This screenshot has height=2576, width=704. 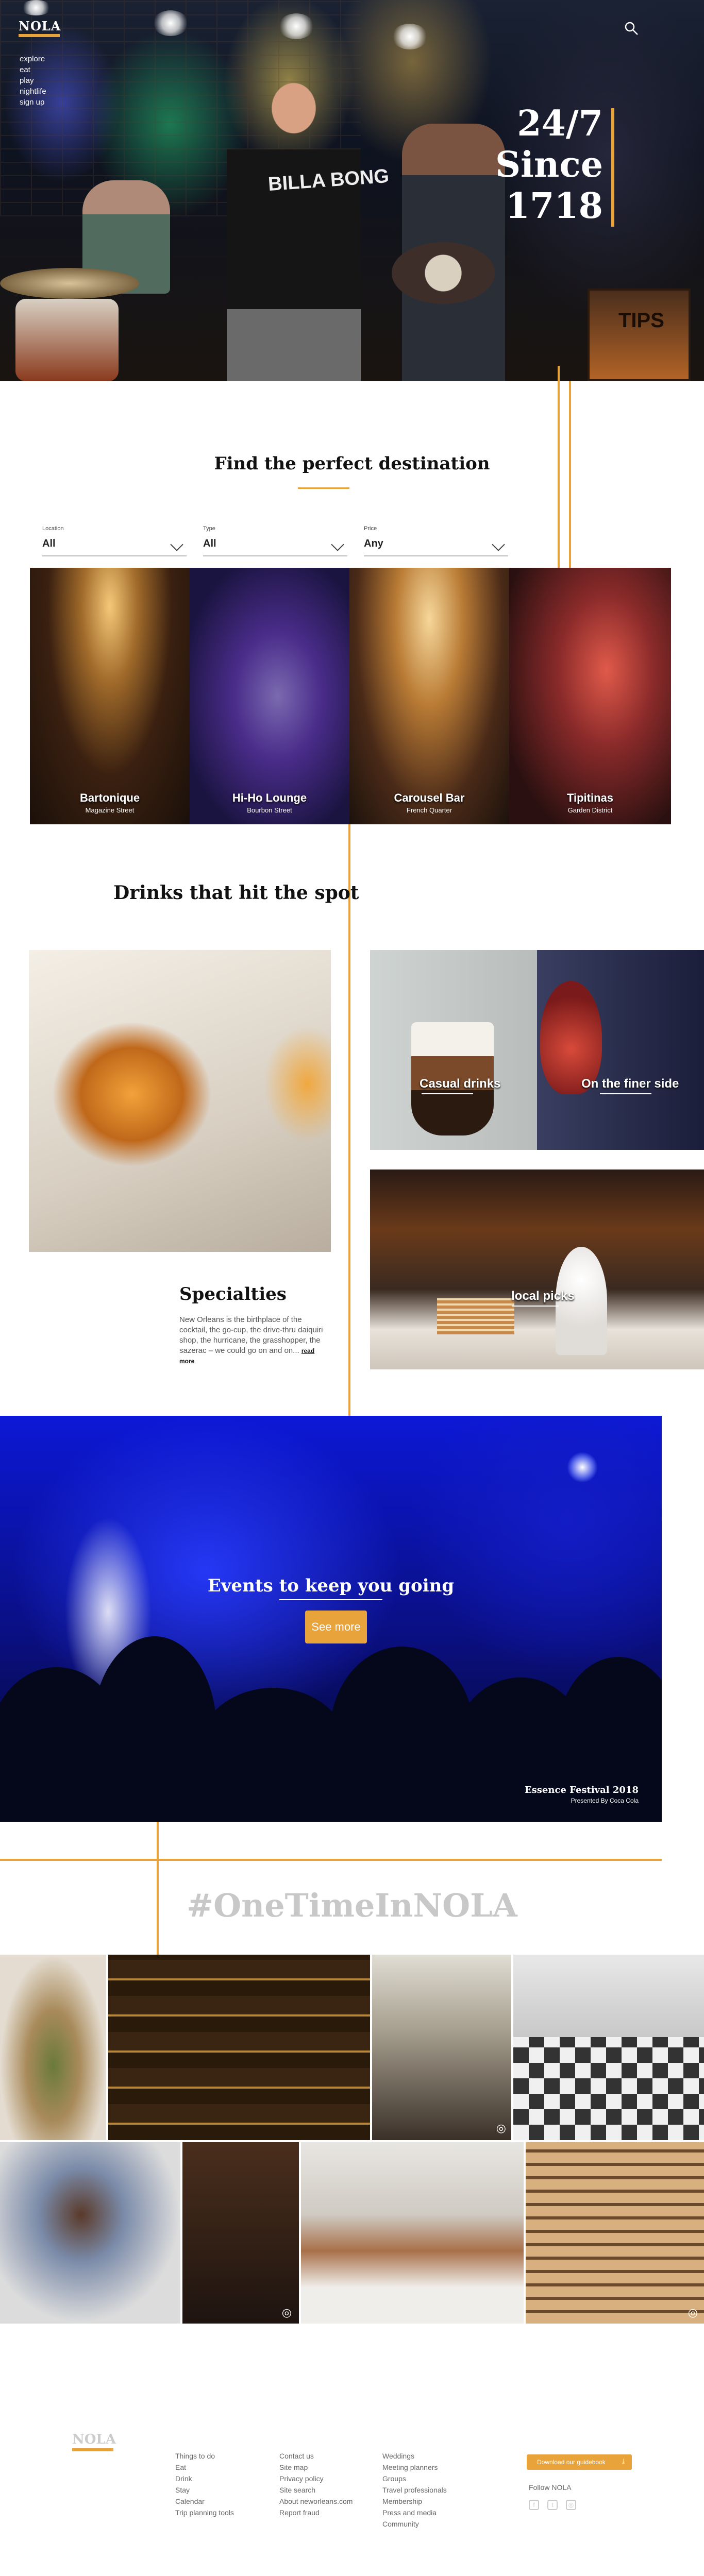 I want to click on footer-link: Privacy policy, so click(x=316, y=2479).